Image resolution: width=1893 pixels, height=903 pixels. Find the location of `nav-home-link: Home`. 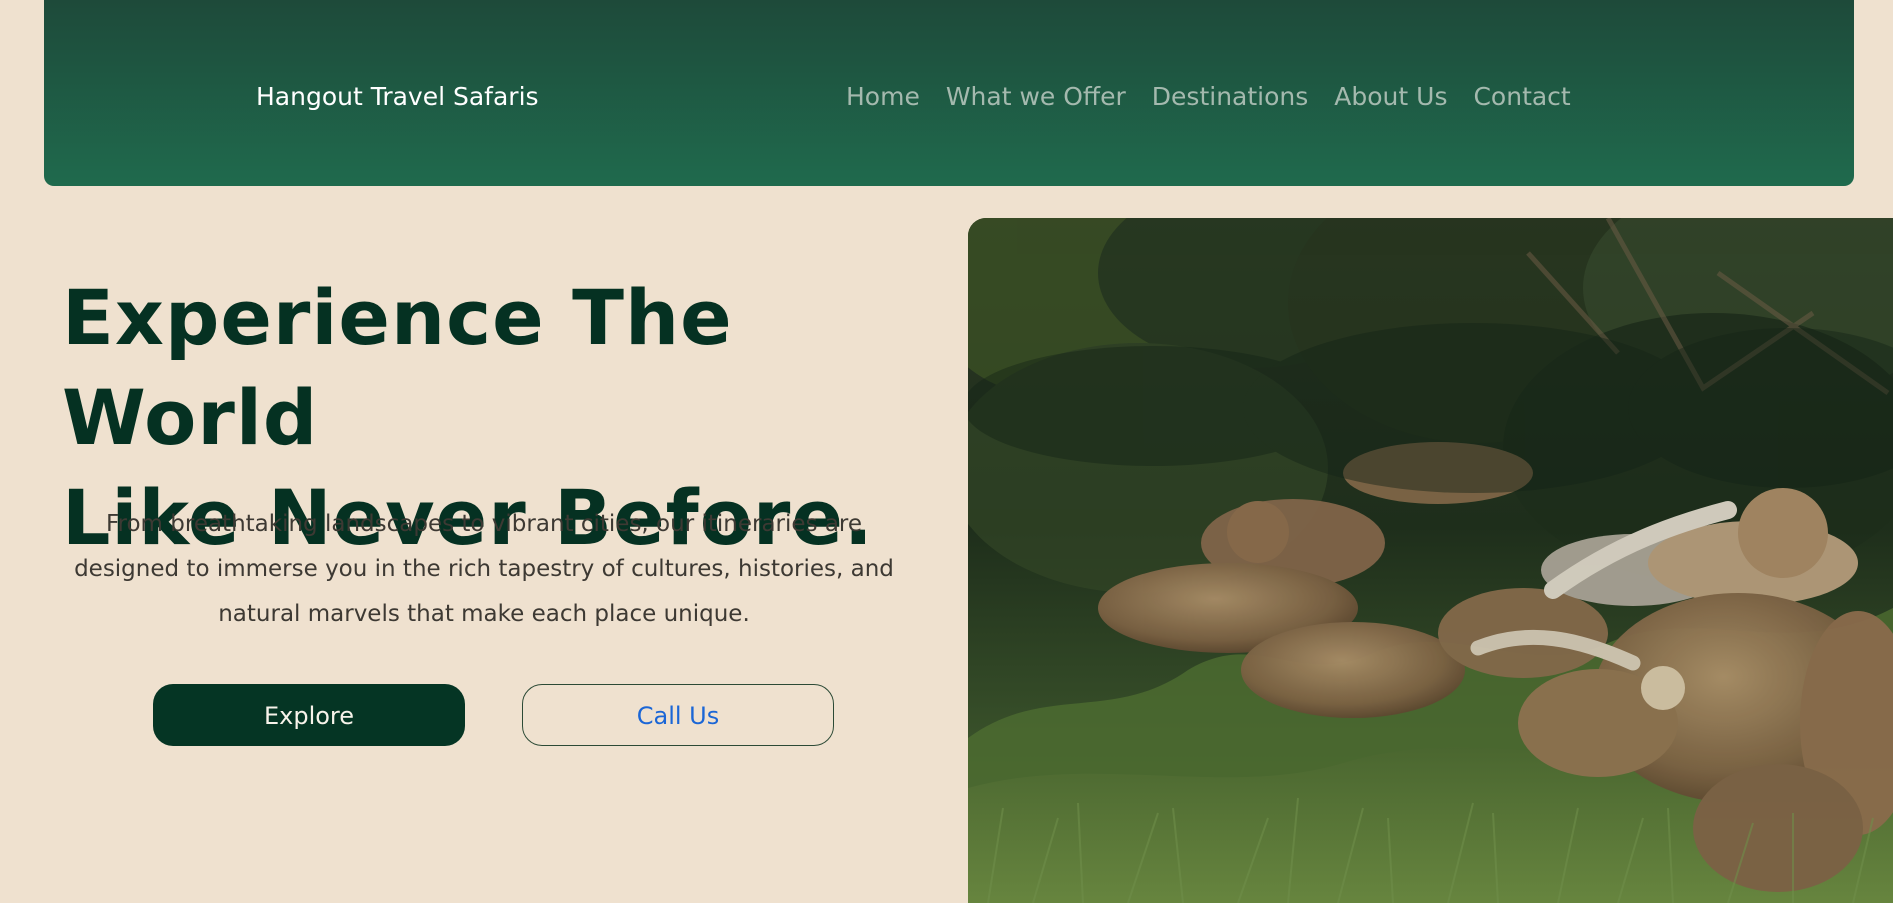

nav-home-link: Home is located at coordinates (883, 99).